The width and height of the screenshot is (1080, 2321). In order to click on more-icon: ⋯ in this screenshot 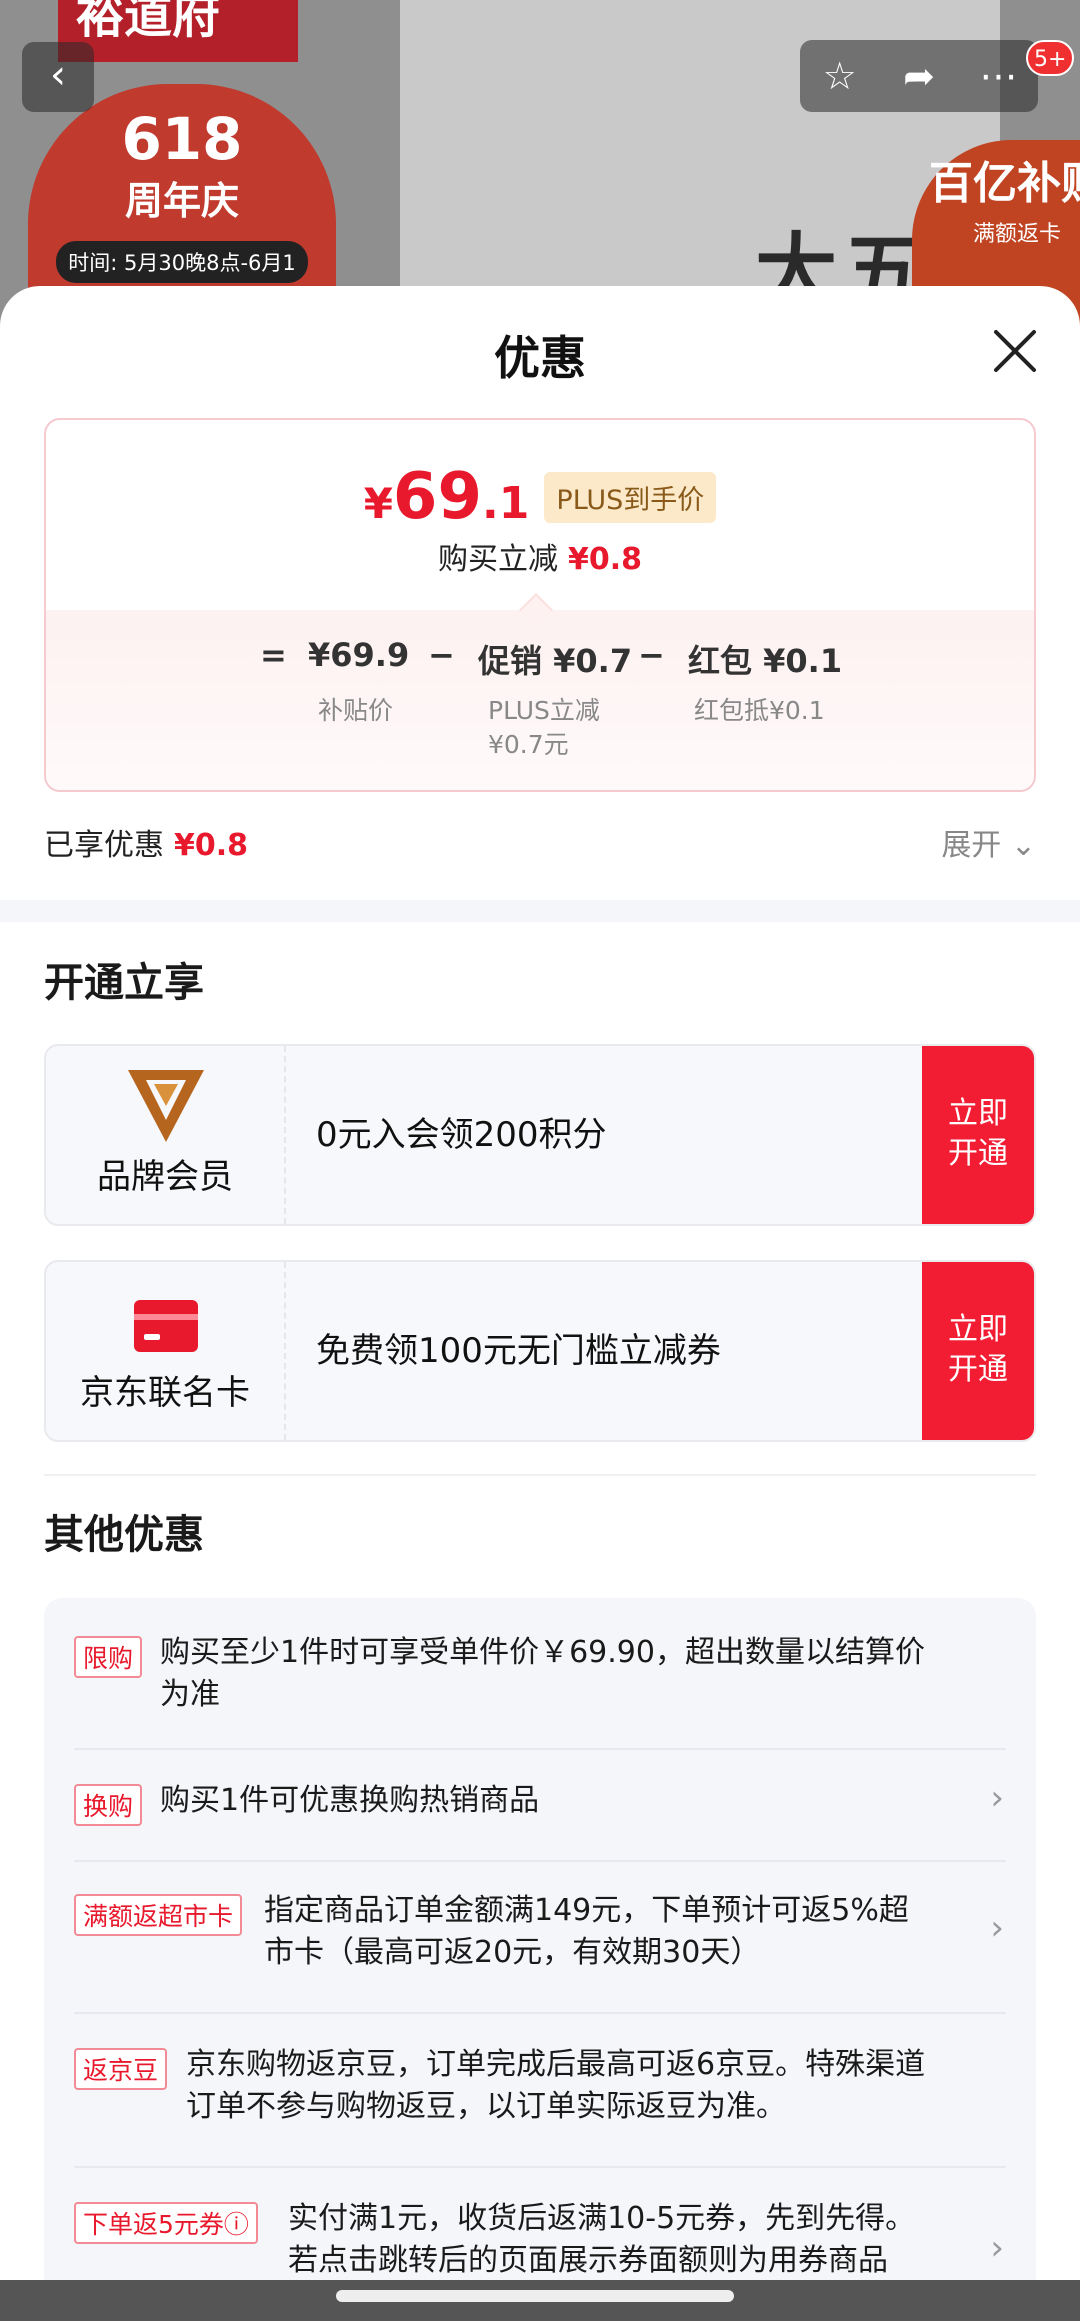, I will do `click(998, 76)`.